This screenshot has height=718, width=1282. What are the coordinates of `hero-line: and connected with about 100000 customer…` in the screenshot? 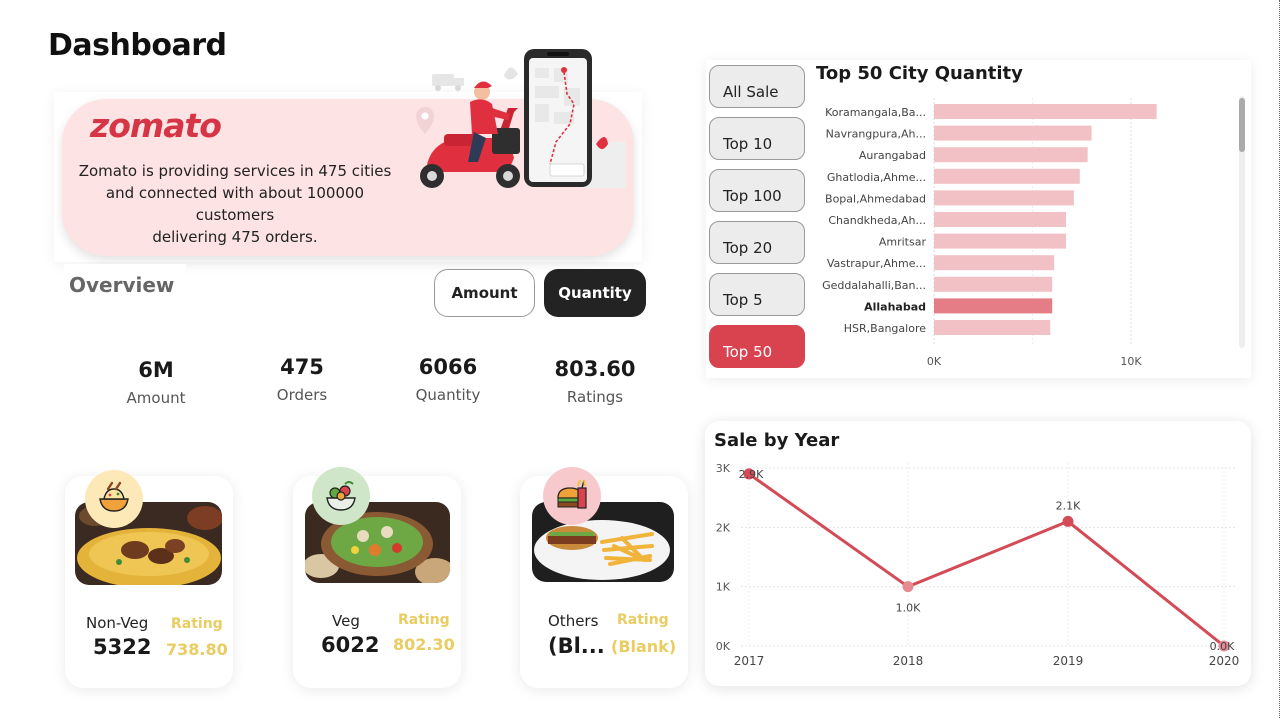 It's located at (235, 204).